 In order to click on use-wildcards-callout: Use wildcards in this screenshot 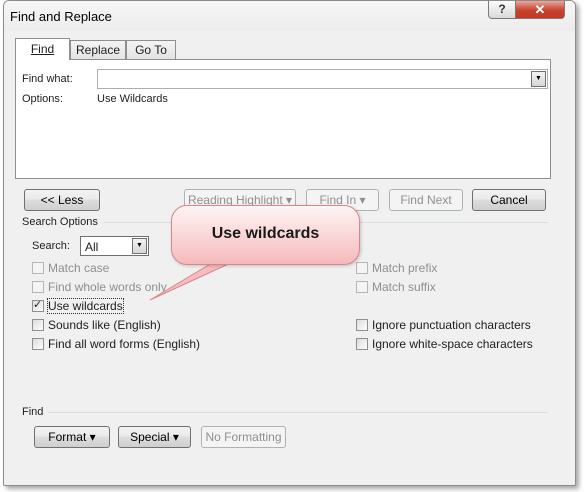, I will do `click(265, 235)`.